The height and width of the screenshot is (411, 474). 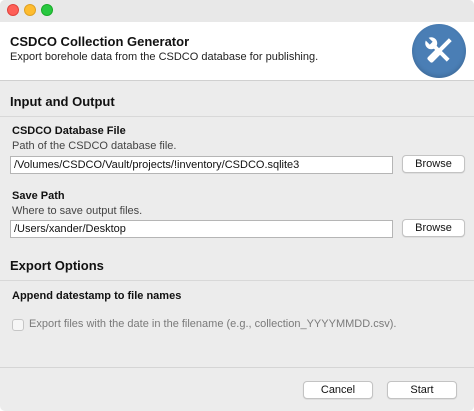 What do you see at coordinates (439, 51) in the screenshot?
I see `tools-icon` at bounding box center [439, 51].